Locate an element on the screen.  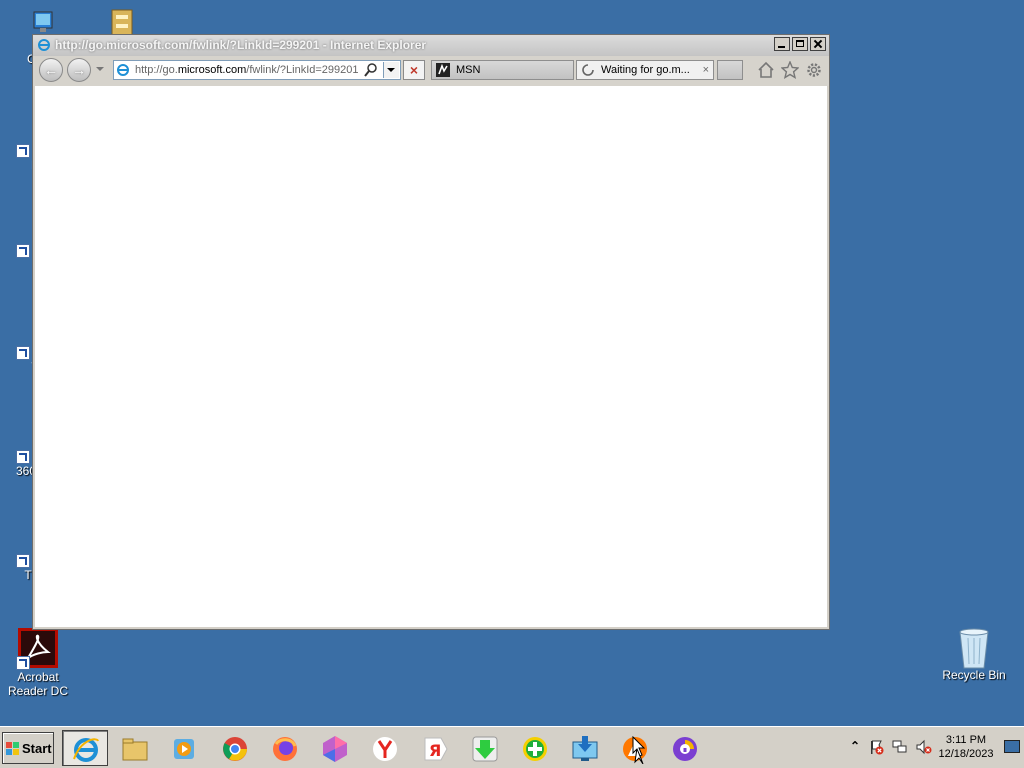
desktop-icon-label: Recycle Bin is located at coordinates (974, 675).